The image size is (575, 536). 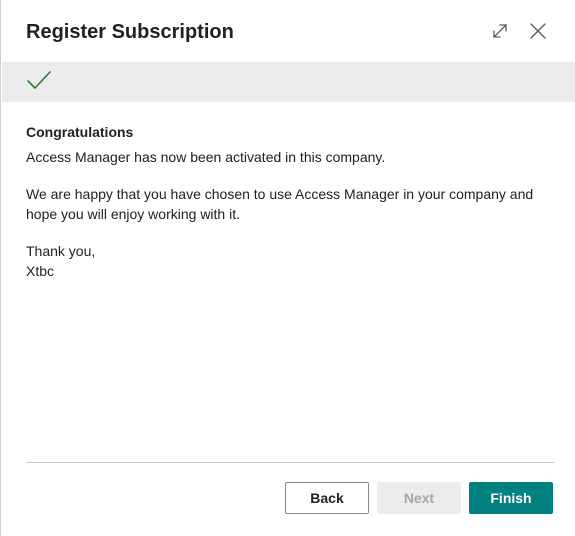 I want to click on back-button: Back, so click(x=327, y=498).